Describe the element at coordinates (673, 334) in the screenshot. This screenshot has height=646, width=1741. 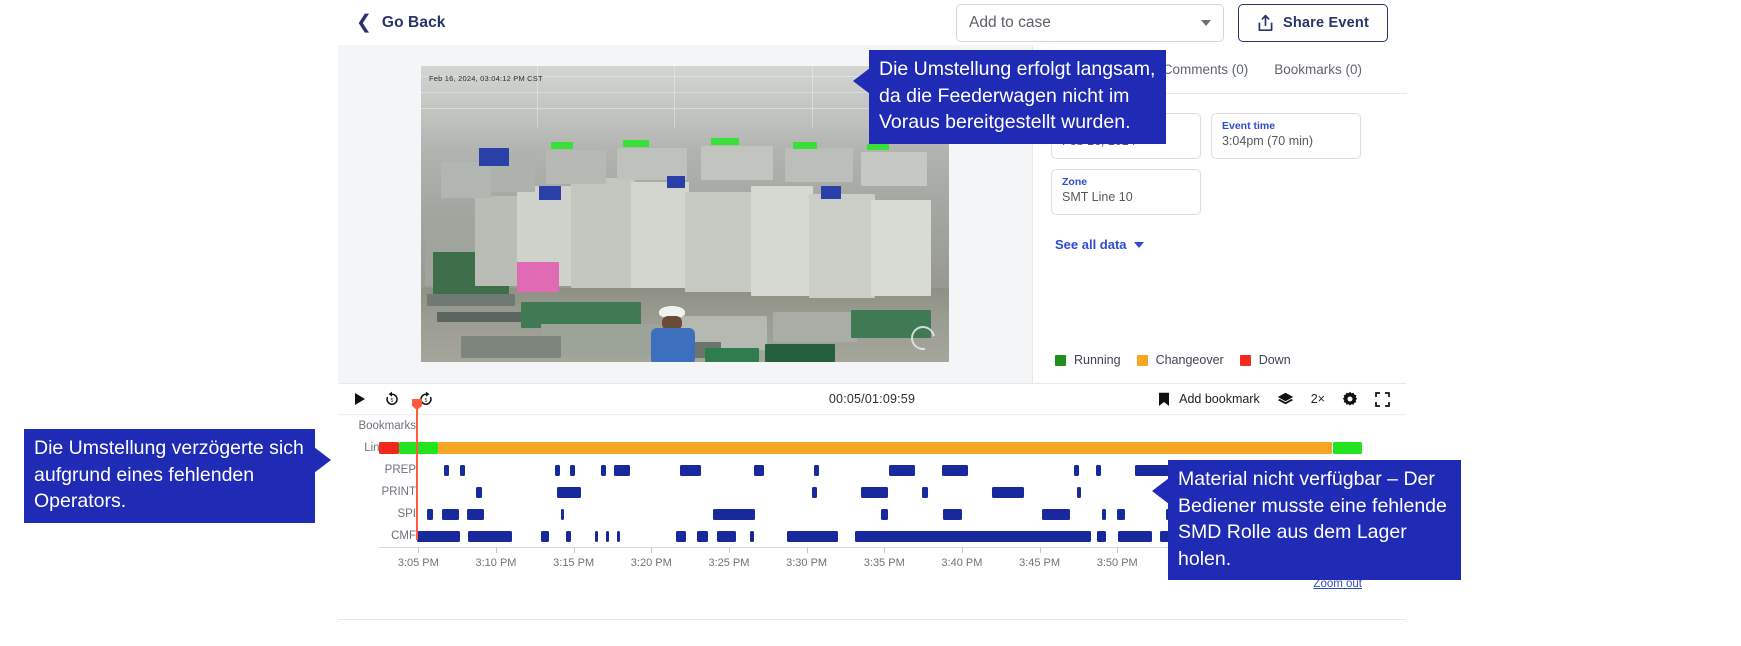
I see `operator-figure` at that location.